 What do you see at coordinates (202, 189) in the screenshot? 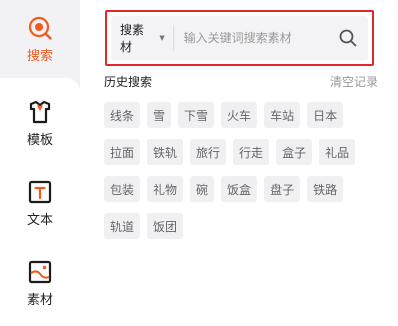
I see `history-tag: 碗` at bounding box center [202, 189].